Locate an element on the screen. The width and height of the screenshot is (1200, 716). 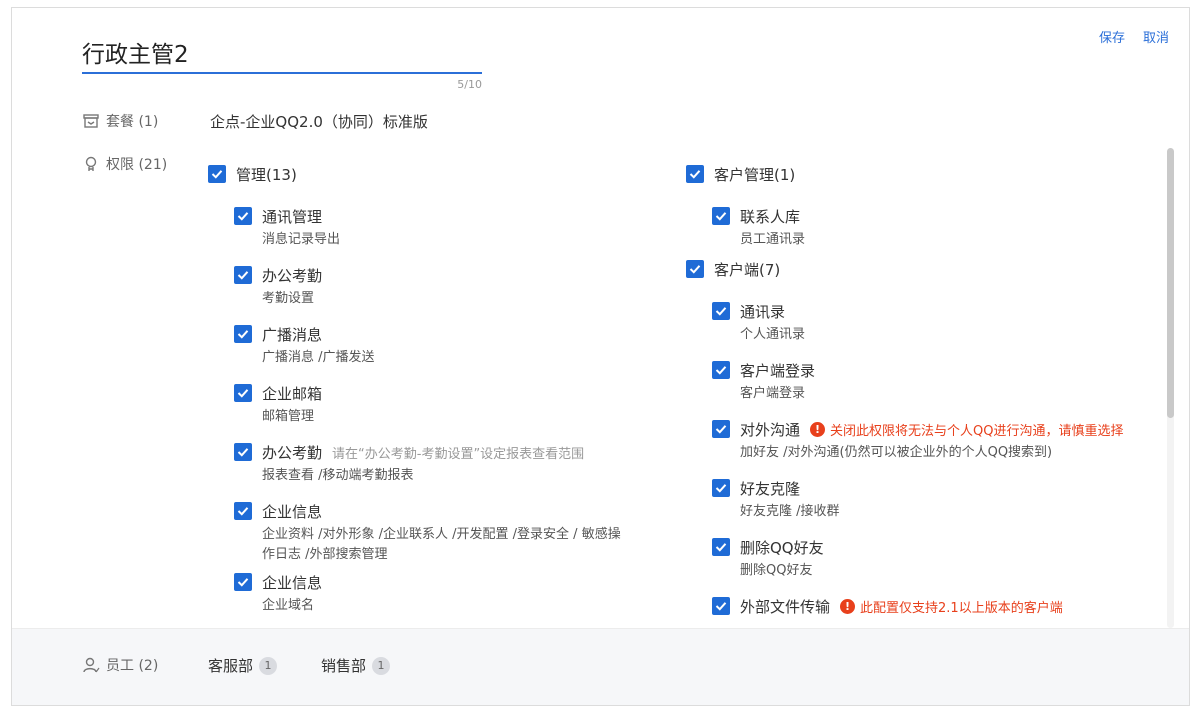
group-management: 管理(13) is located at coordinates (438, 174).